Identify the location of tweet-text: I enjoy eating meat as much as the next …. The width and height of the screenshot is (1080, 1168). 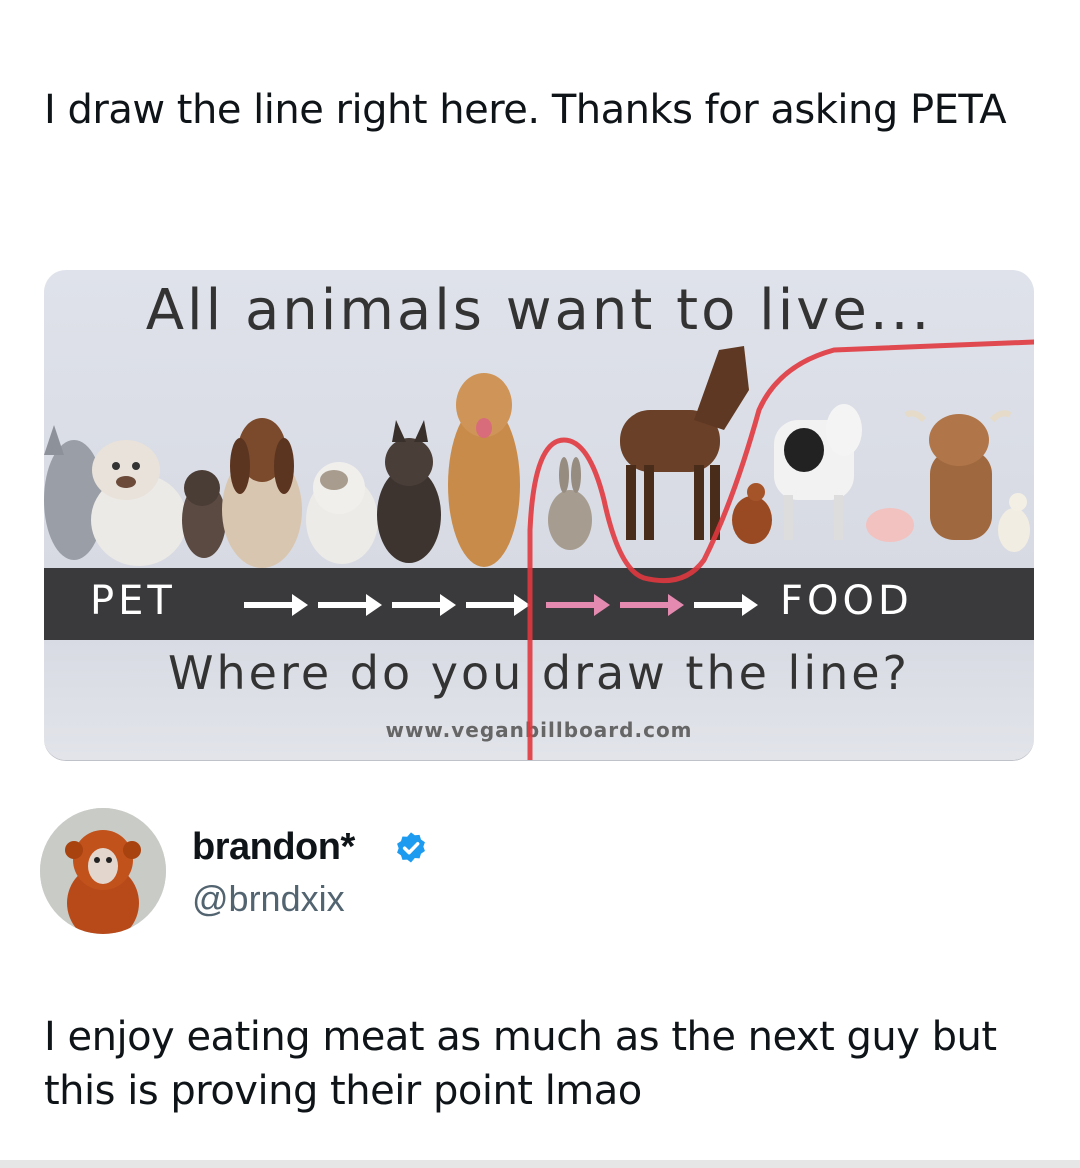
(520, 1064).